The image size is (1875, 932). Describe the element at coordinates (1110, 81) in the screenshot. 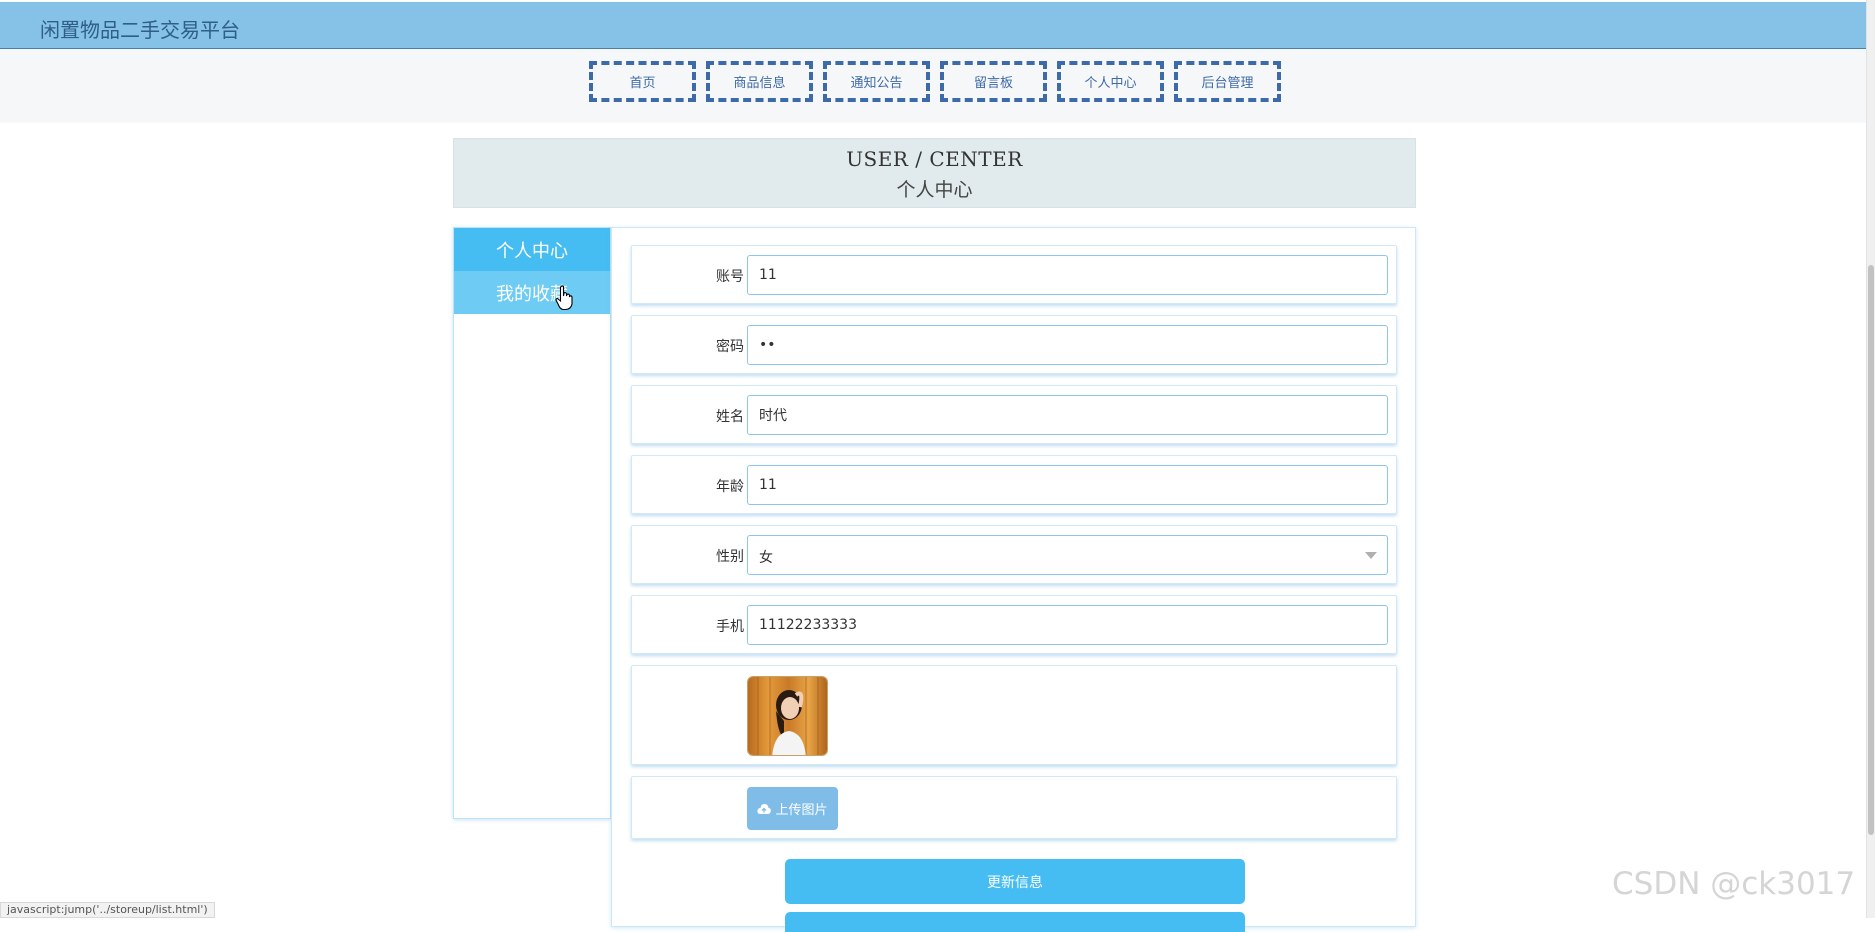

I see `nav-item-user-center: 个人中心` at that location.